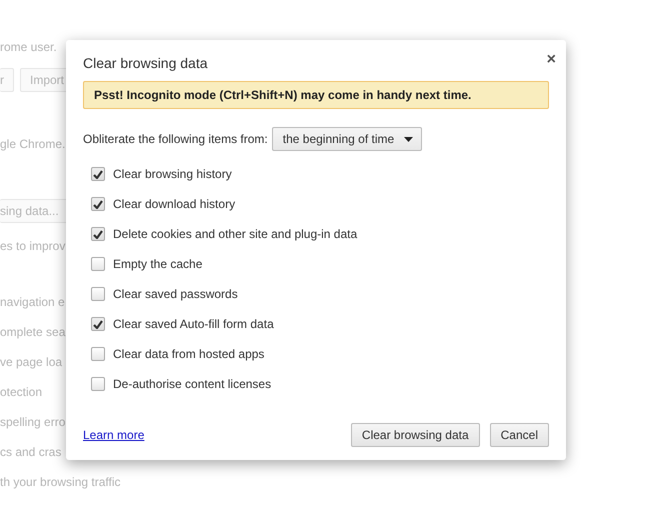  Describe the element at coordinates (192, 384) in the screenshot. I see `checkbox-label: De-authorise content licenses` at that location.